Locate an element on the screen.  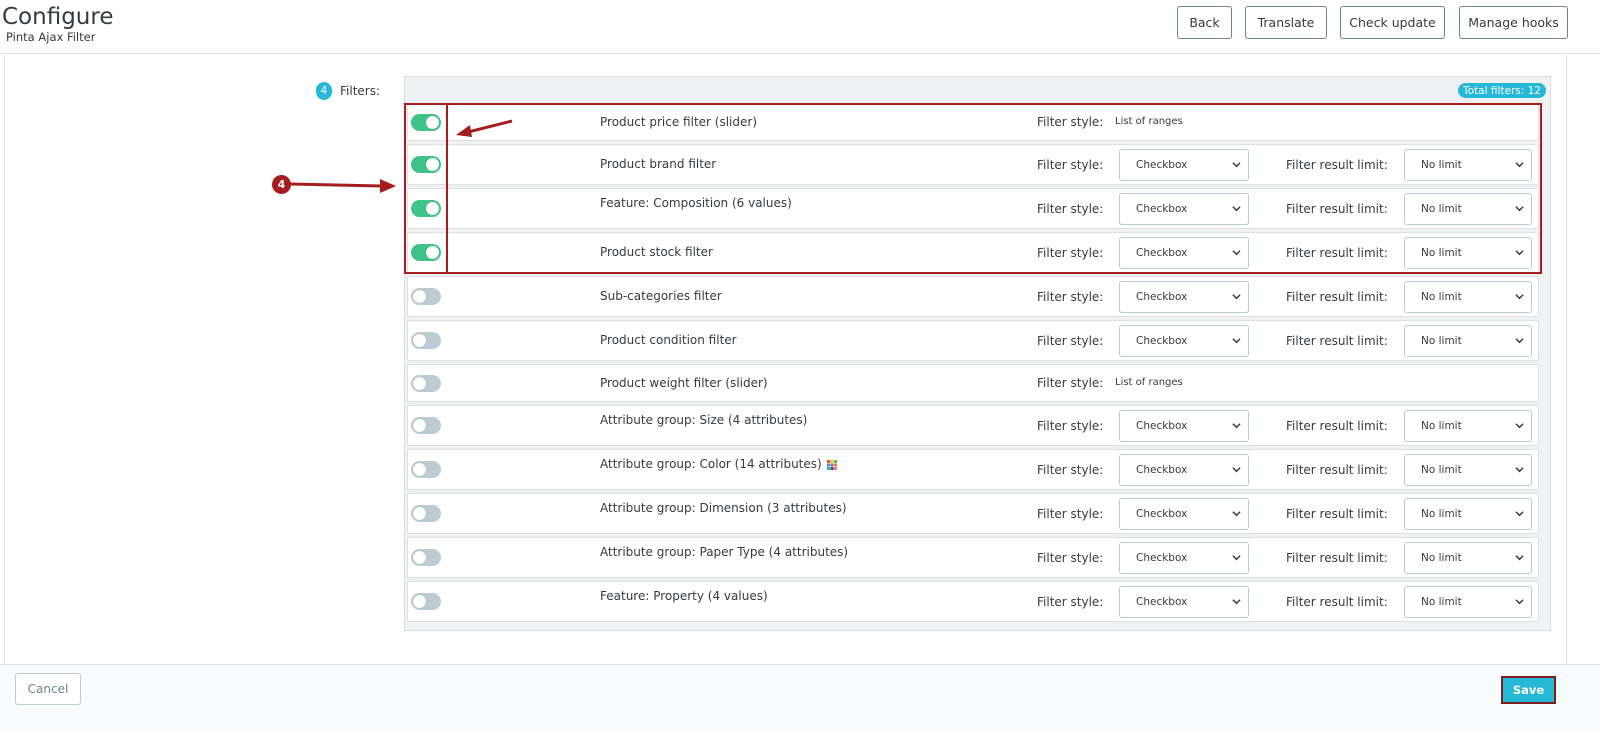
filter-name-text: Product price filter (slider) is located at coordinates (679, 122).